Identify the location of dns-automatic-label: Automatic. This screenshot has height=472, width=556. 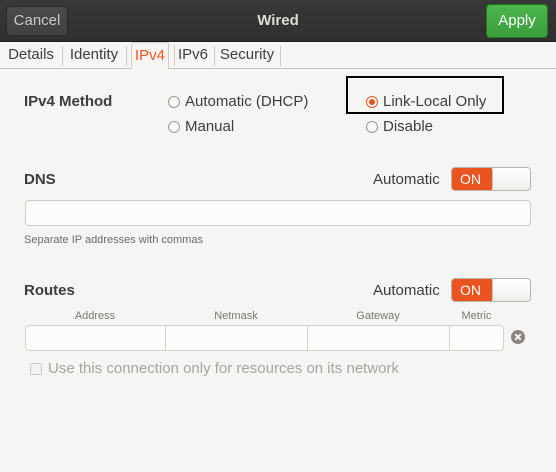
(406, 179).